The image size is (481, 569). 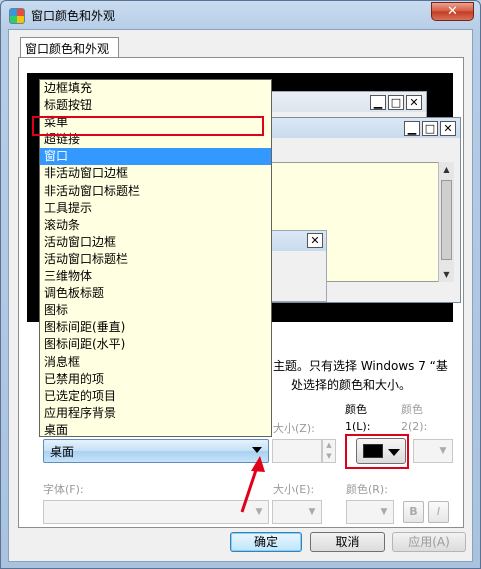 I want to click on color1-label-bottom: 1(L):, so click(x=358, y=426).